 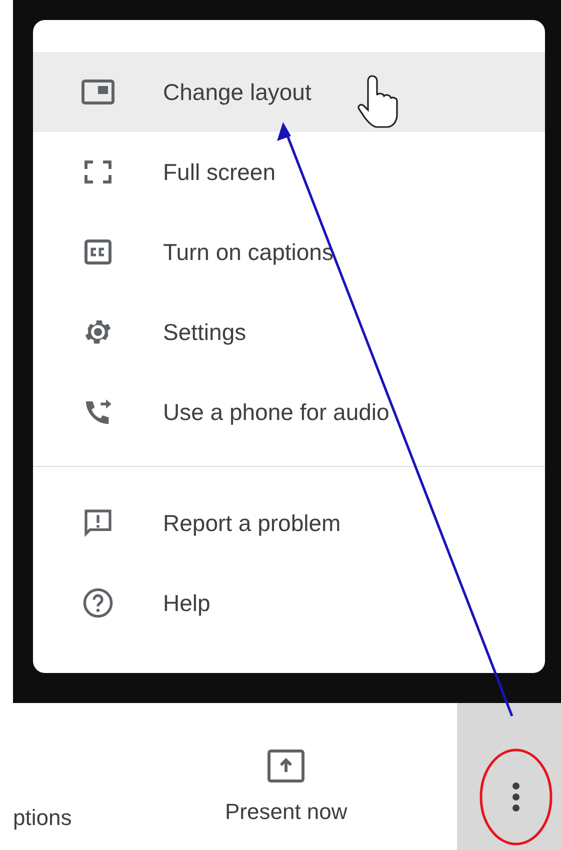 I want to click on present-icon, so click(x=286, y=766).